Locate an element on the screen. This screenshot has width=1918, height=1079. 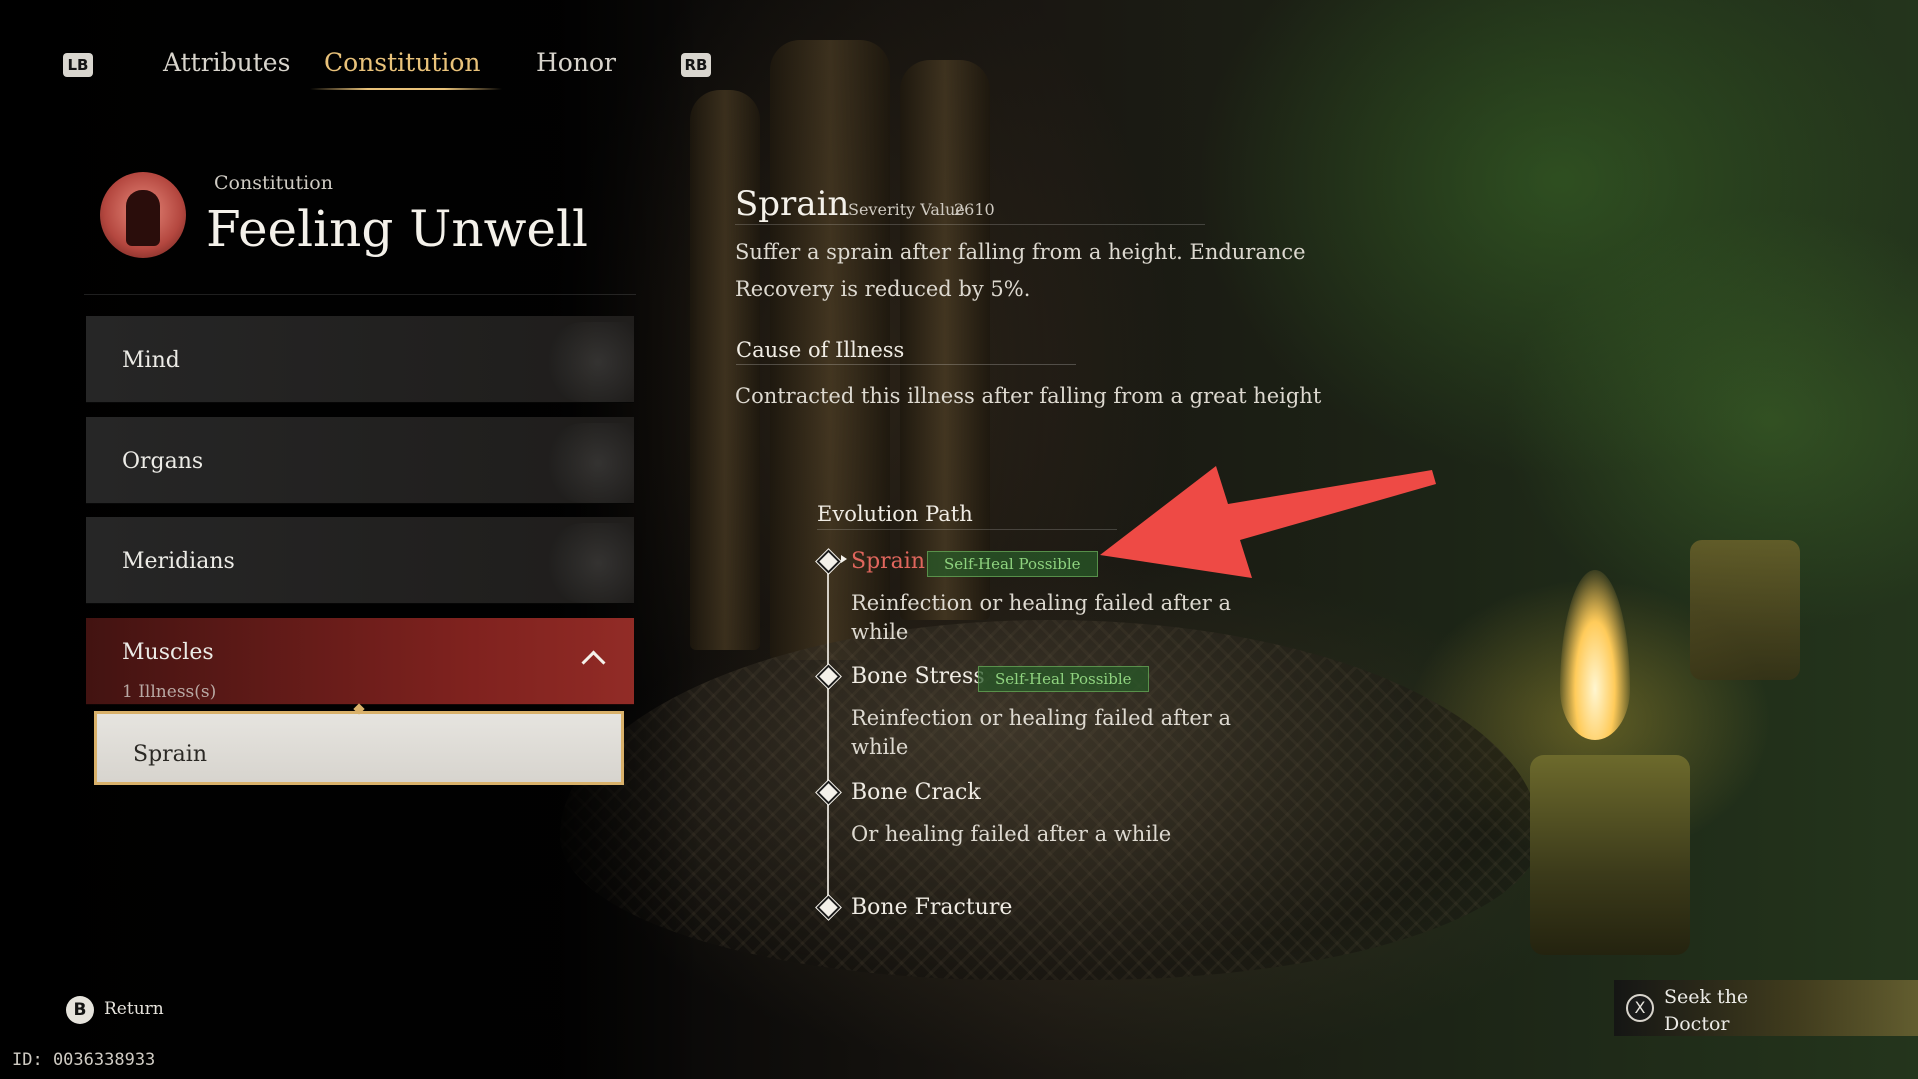
header-subtitle: Constitution is located at coordinates (273, 183).